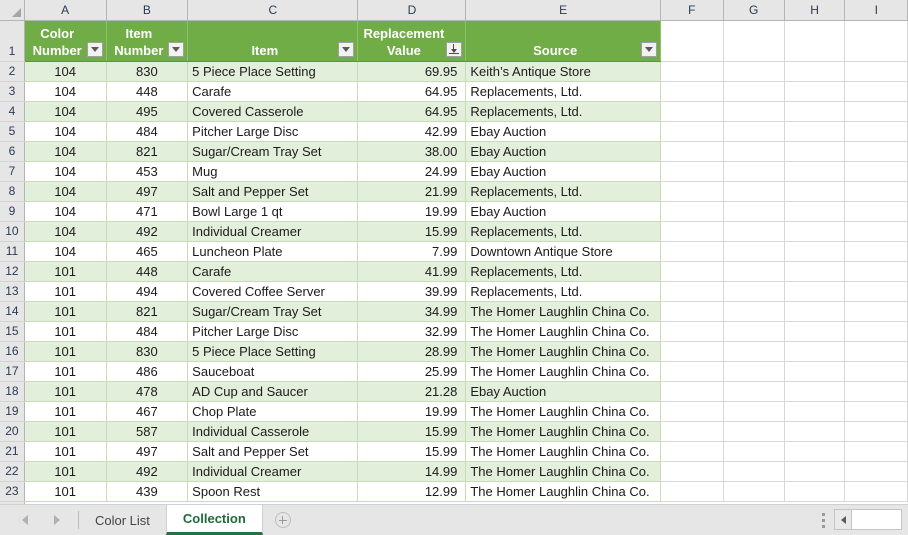 The width and height of the screenshot is (908, 535). I want to click on column-header-f: F, so click(692, 10).